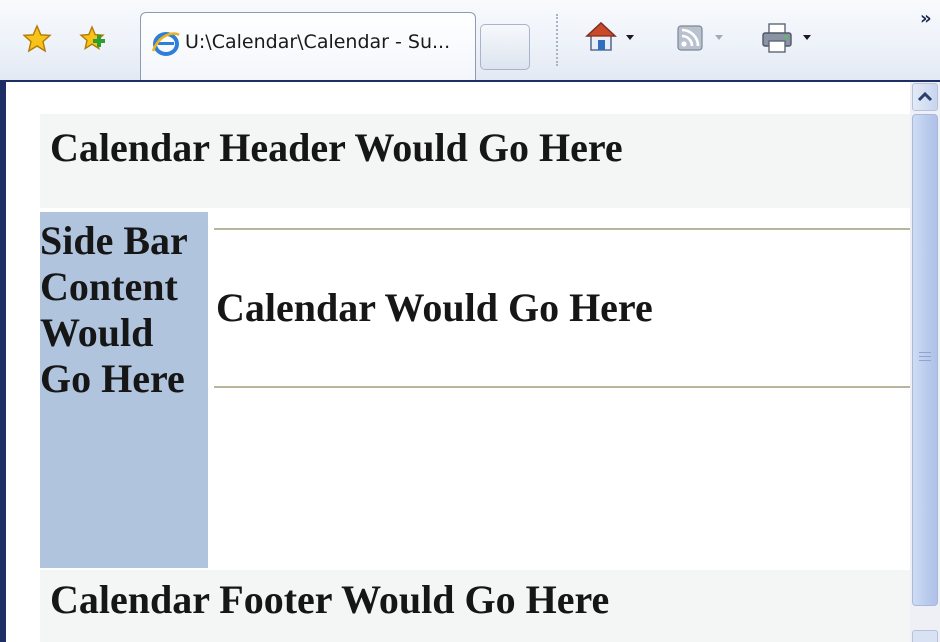 The width and height of the screenshot is (940, 642). Describe the element at coordinates (505, 47) in the screenshot. I see `new-tab-button` at that location.